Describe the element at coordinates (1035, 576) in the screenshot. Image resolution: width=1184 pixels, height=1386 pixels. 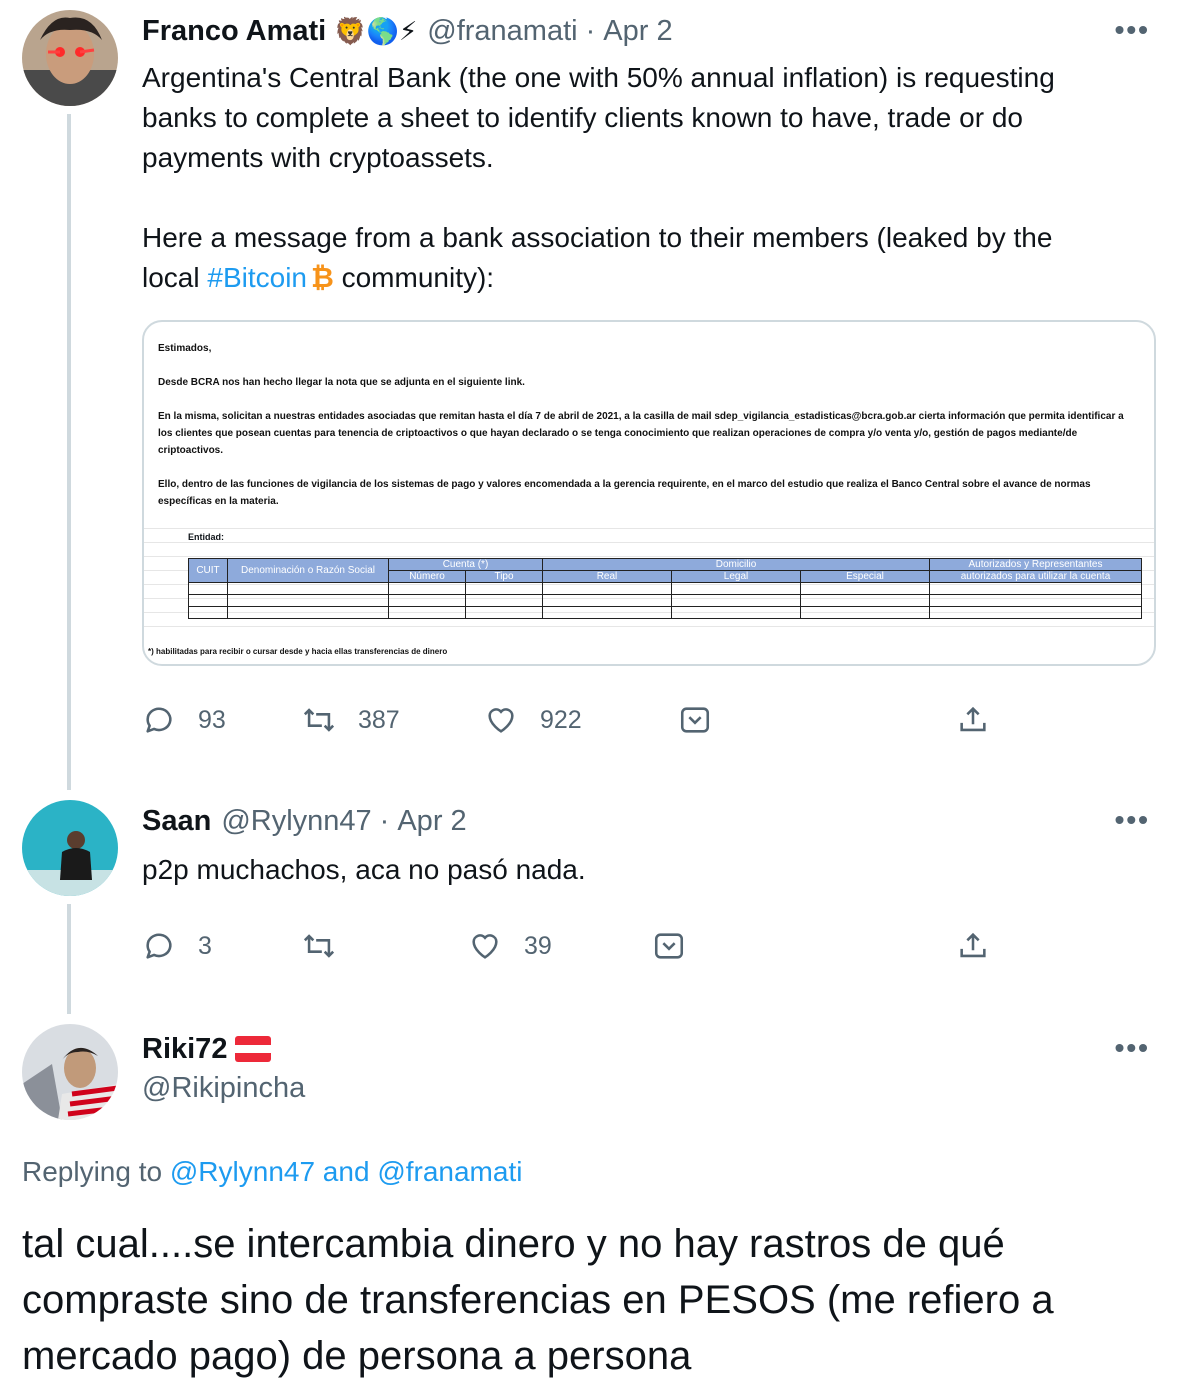
I see `col-autorizados-2: autorizados para utilizar la cuenta` at that location.